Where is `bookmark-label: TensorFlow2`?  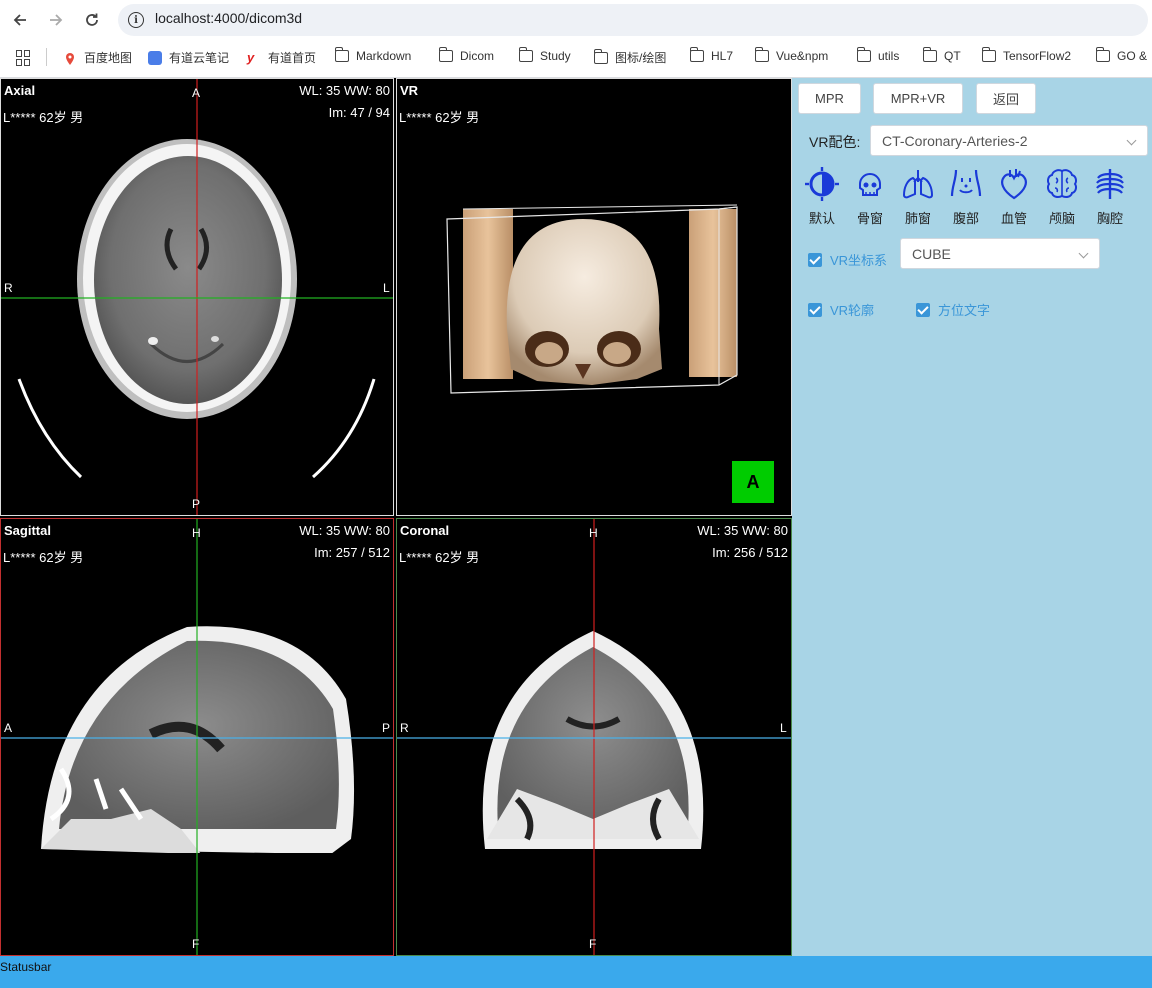 bookmark-label: TensorFlow2 is located at coordinates (1037, 56).